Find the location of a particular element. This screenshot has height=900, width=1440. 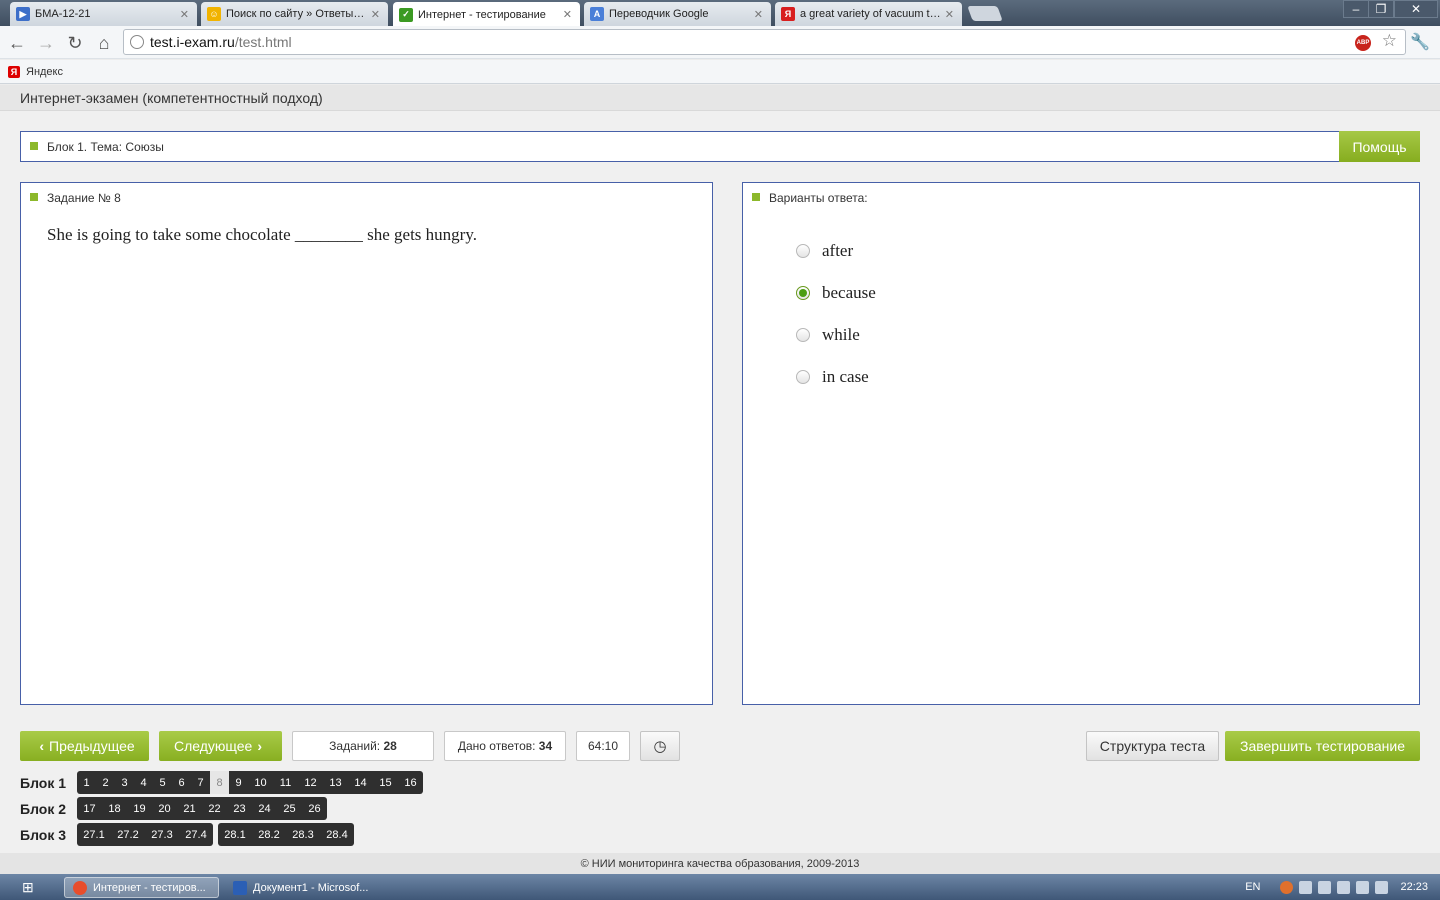

question-number: 7 is located at coordinates (200, 782).